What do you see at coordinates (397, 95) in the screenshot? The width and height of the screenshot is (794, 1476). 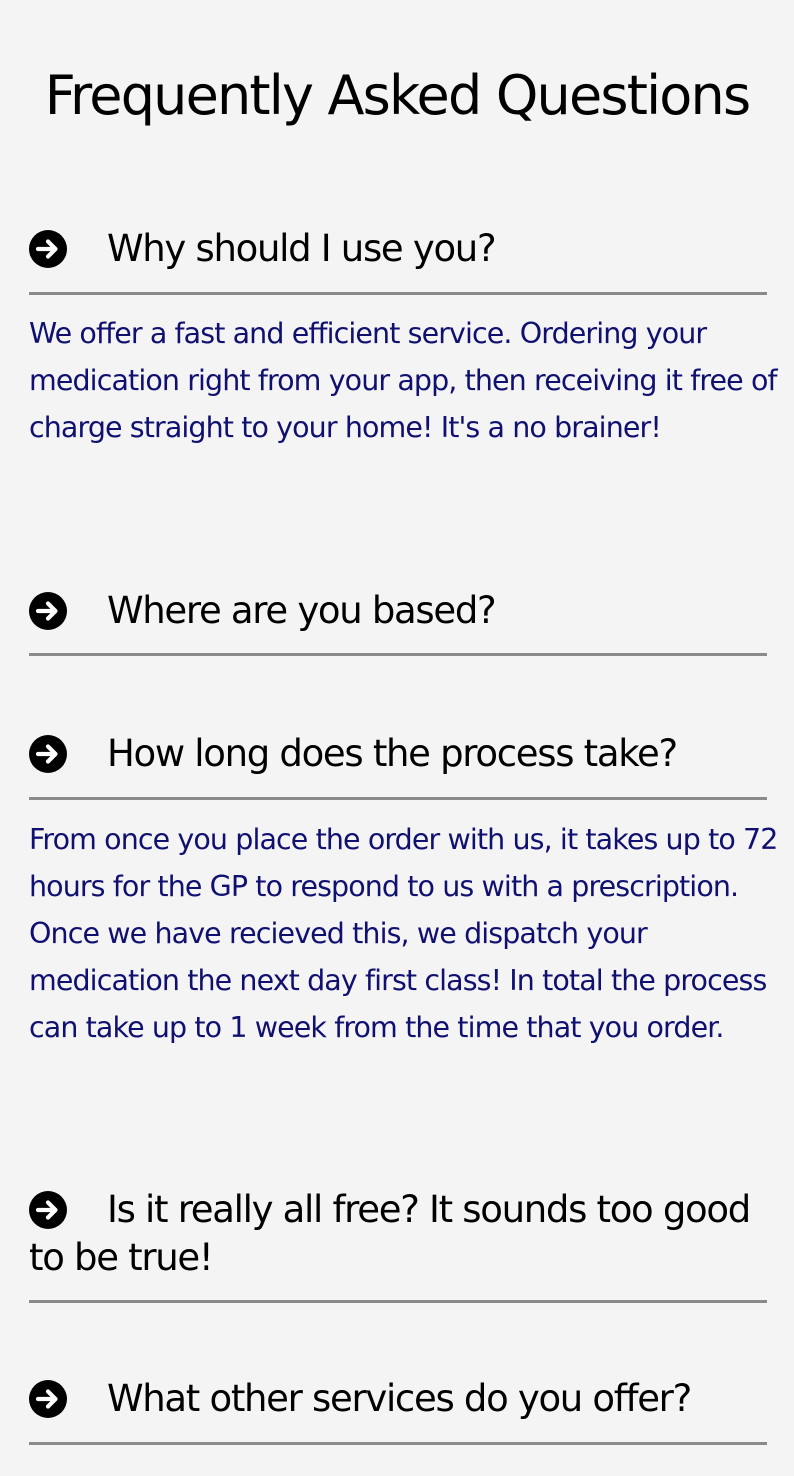 I see `page-title: Frequently Asked Questions` at bounding box center [397, 95].